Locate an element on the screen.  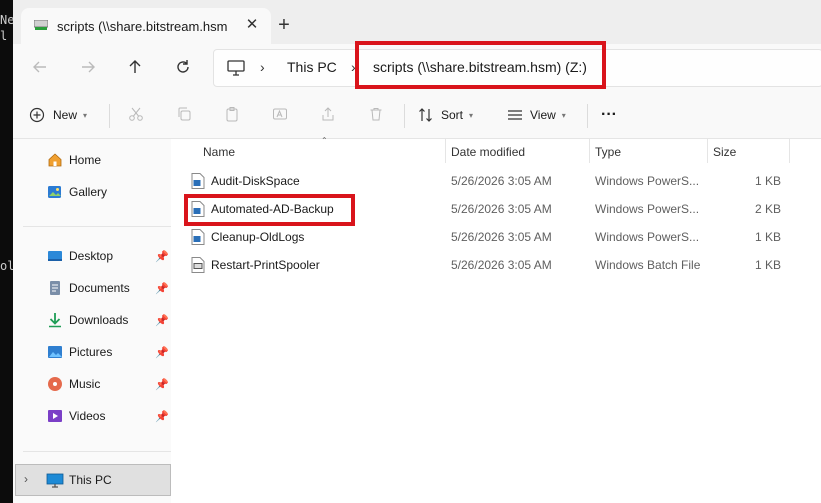
share-button is located at coordinates (328, 114).